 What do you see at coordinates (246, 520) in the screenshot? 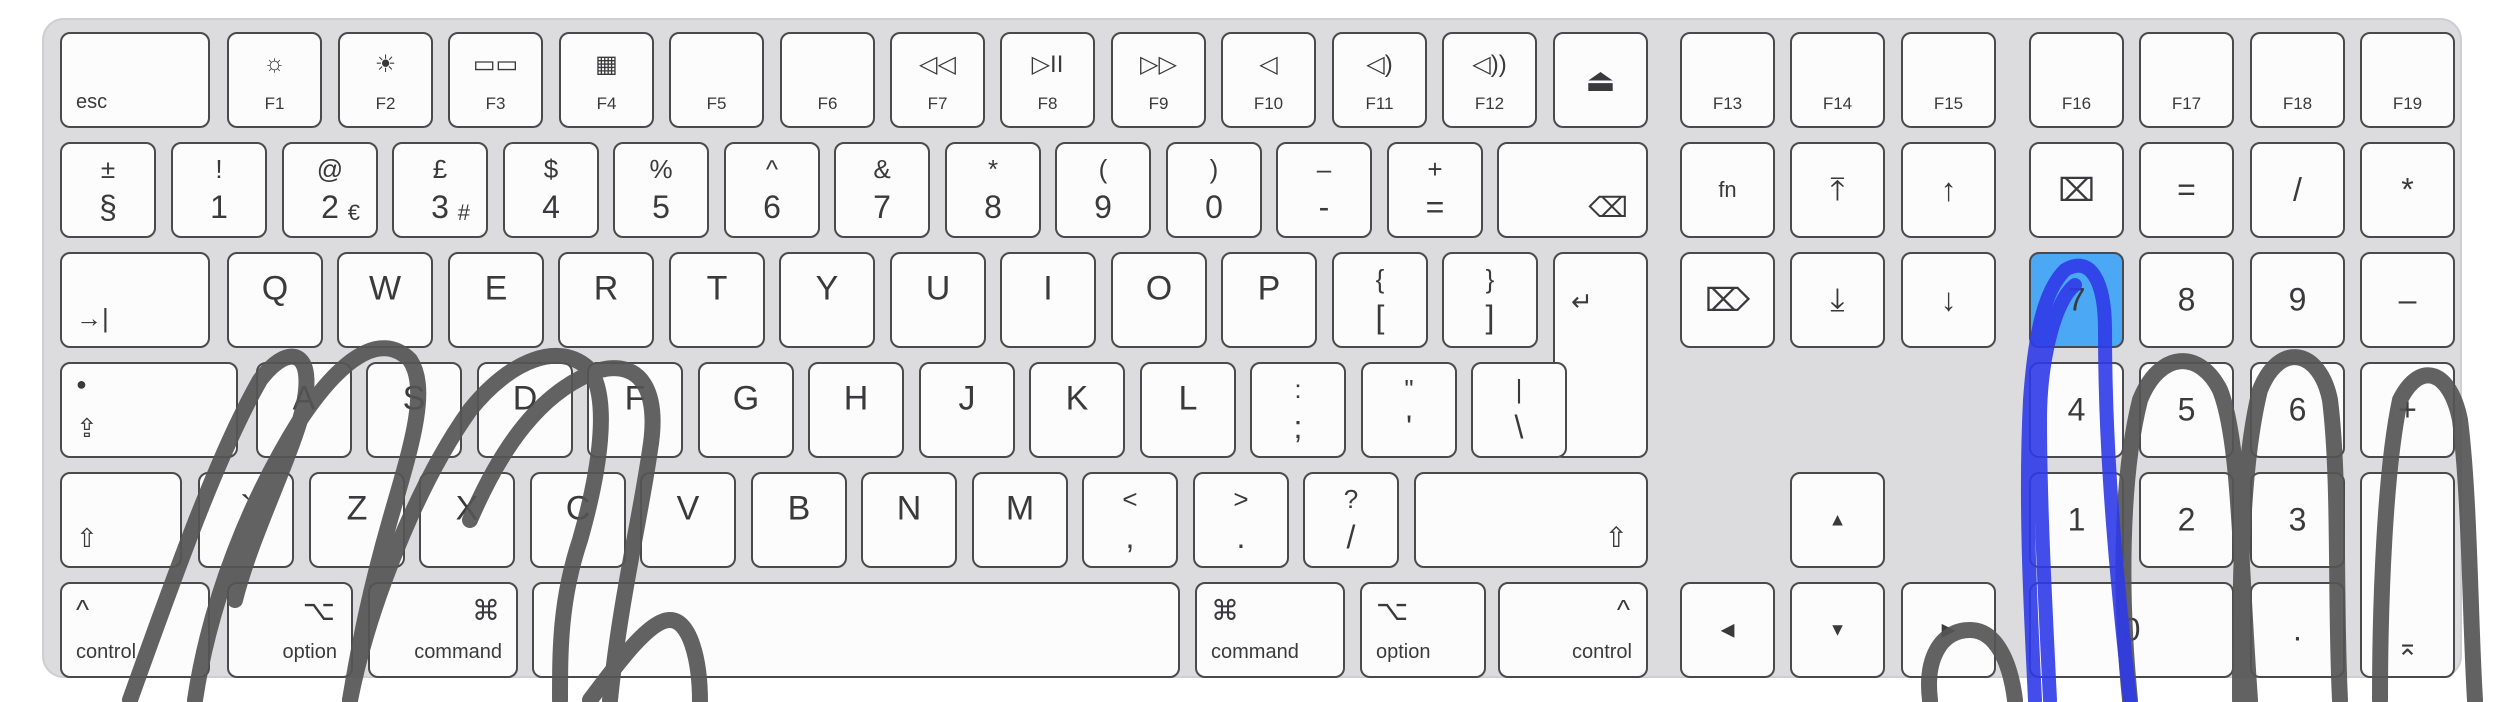
I see `key-backtick: `` at bounding box center [246, 520].